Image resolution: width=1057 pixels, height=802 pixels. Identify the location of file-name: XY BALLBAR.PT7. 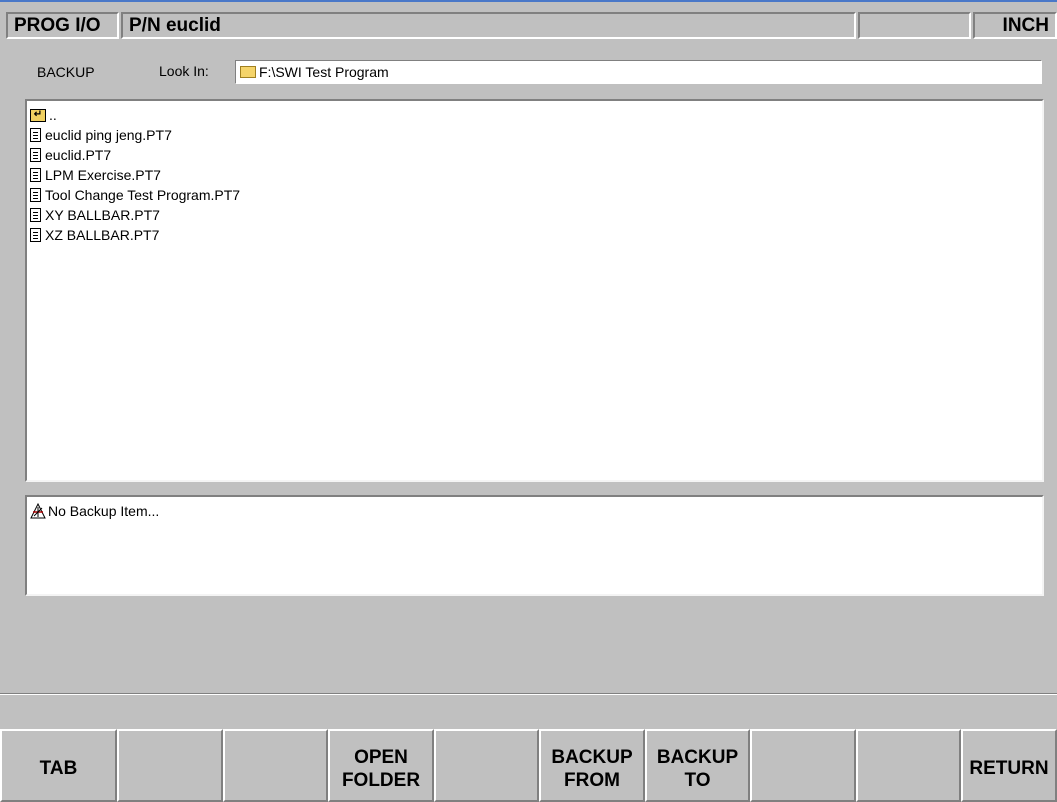
(102, 215).